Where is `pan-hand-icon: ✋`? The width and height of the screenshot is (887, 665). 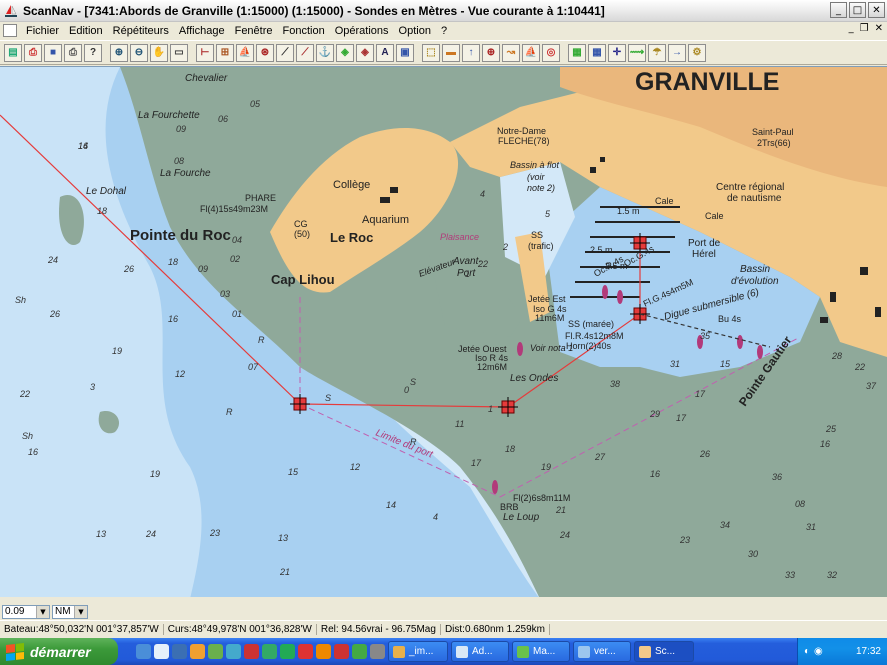
pan-hand-icon: ✋ is located at coordinates (159, 52).